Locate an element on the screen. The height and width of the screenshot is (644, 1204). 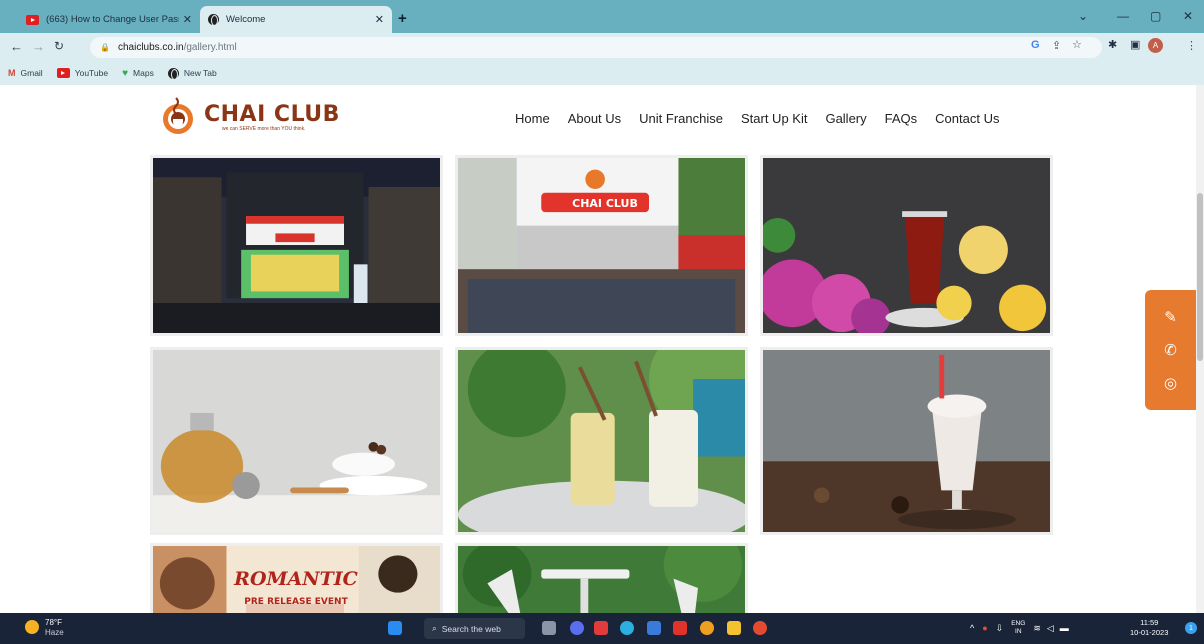
poster-subtitle: PRE RELEASE EVENT is located at coordinates (296, 602).